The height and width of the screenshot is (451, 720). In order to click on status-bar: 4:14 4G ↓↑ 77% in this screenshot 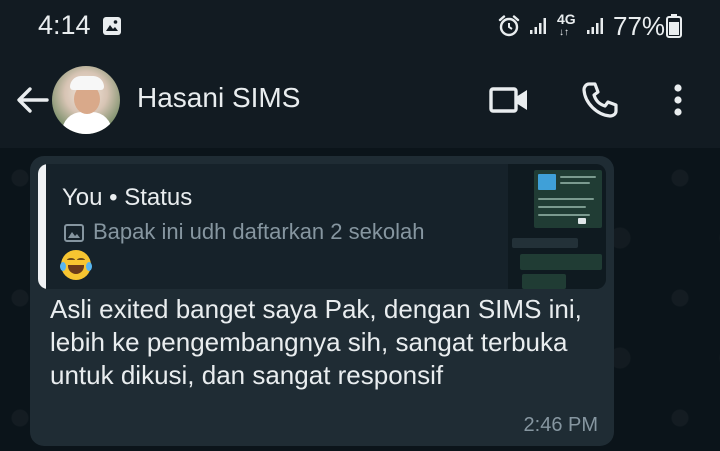, I will do `click(360, 26)`.